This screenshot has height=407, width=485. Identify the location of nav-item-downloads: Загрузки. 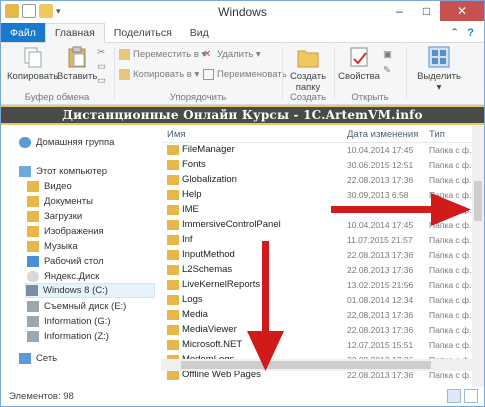
(54, 216).